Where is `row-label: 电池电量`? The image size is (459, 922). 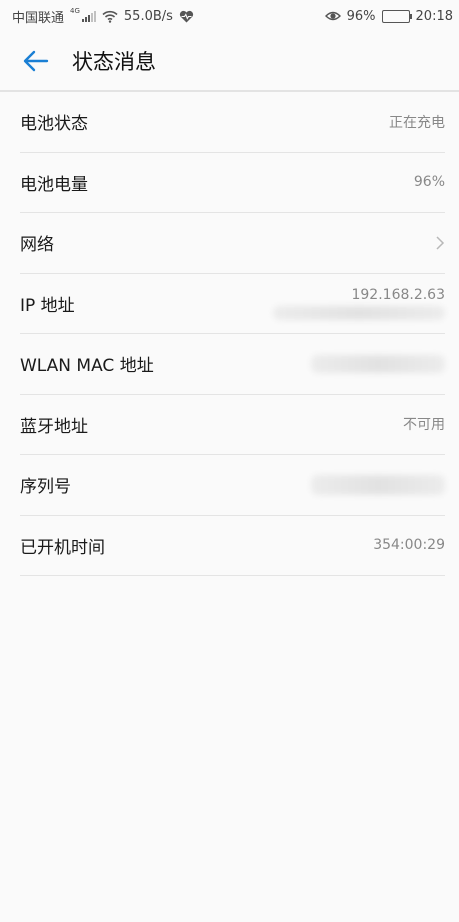 row-label: 电池电量 is located at coordinates (54, 184).